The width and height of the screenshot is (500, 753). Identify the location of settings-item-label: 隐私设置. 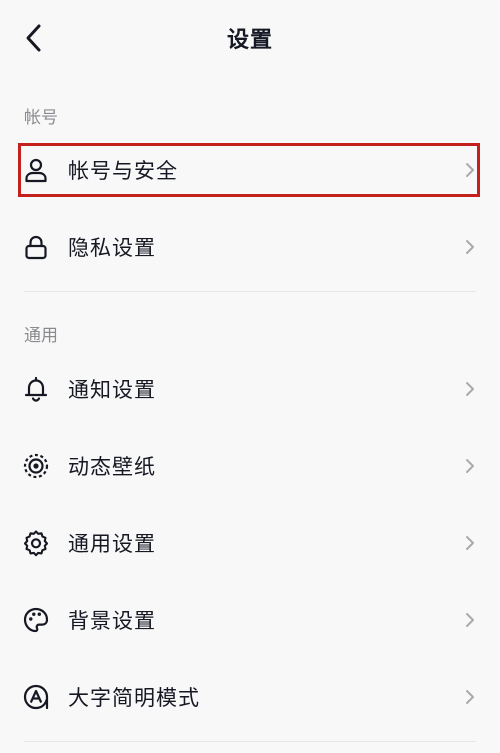
(112, 248).